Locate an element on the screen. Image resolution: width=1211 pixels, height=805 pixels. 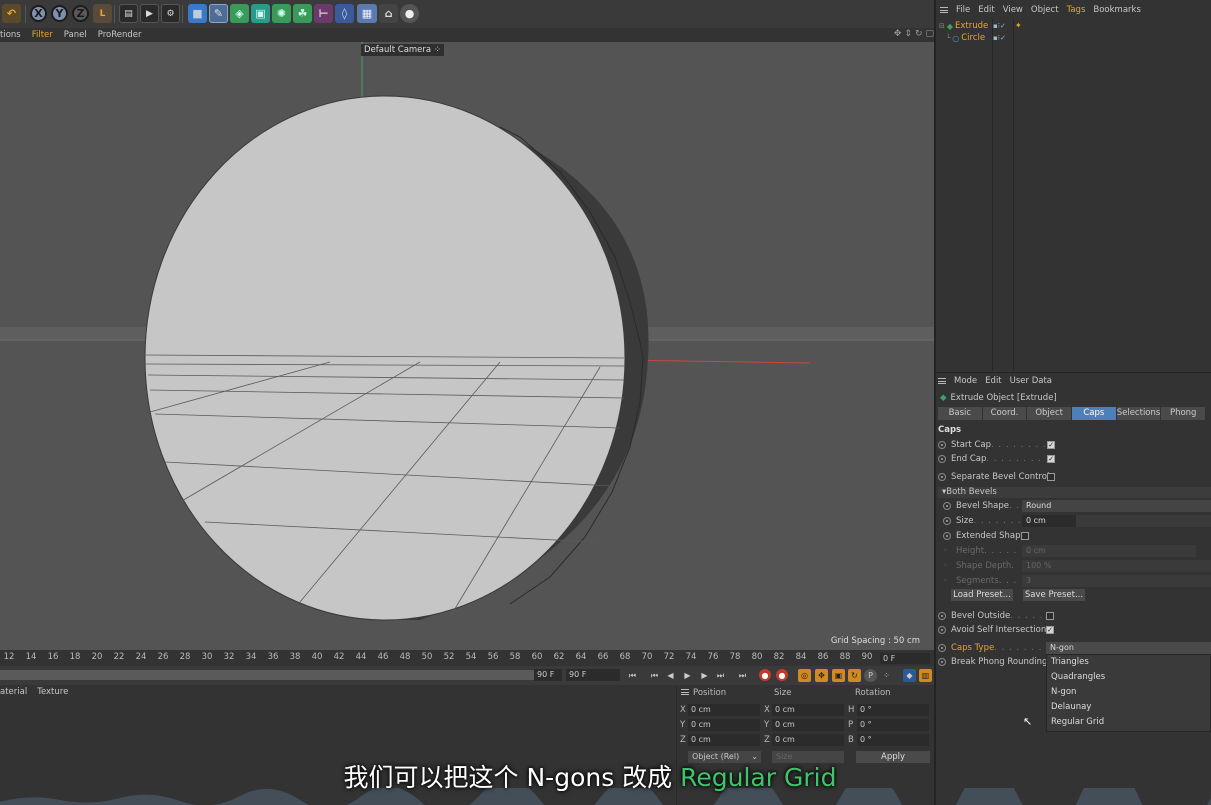
render-settings-icon: ⚙ is located at coordinates (170, 13).